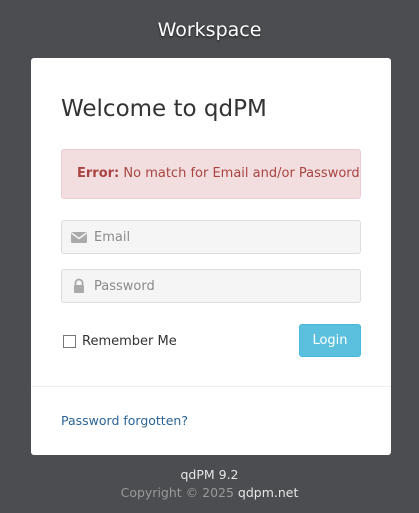 The image size is (419, 513). What do you see at coordinates (330, 340) in the screenshot?
I see `login-button: Login` at bounding box center [330, 340].